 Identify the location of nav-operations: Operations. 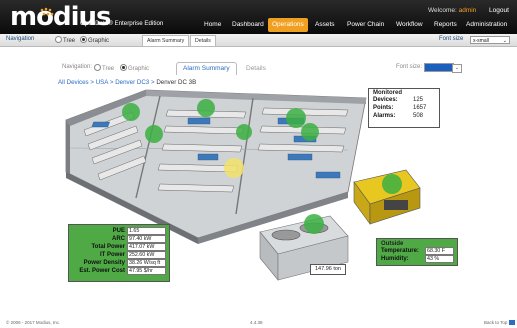
(288, 25).